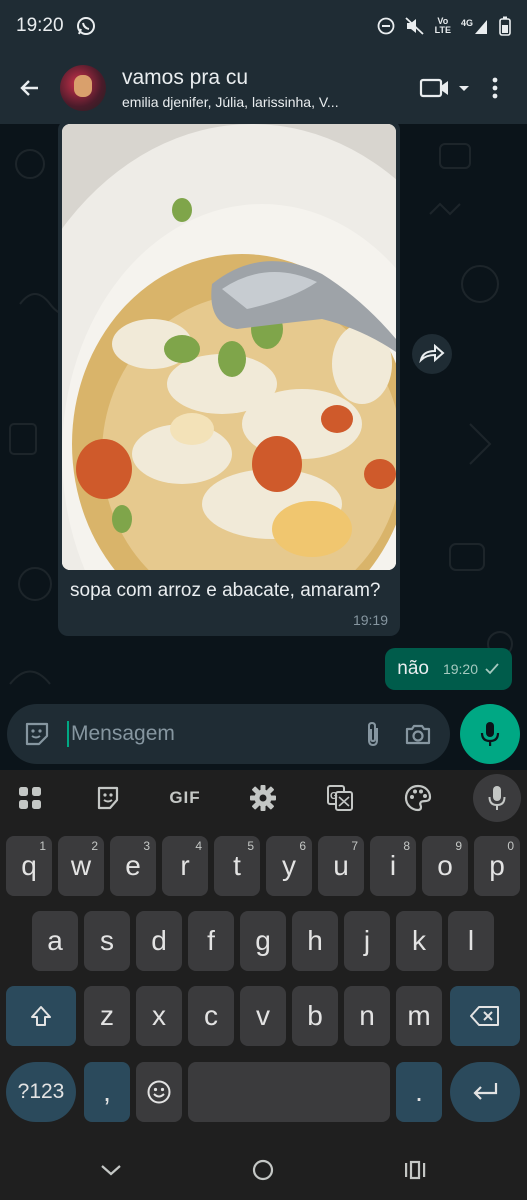  What do you see at coordinates (354, 846) in the screenshot?
I see `key-hint: 7` at bounding box center [354, 846].